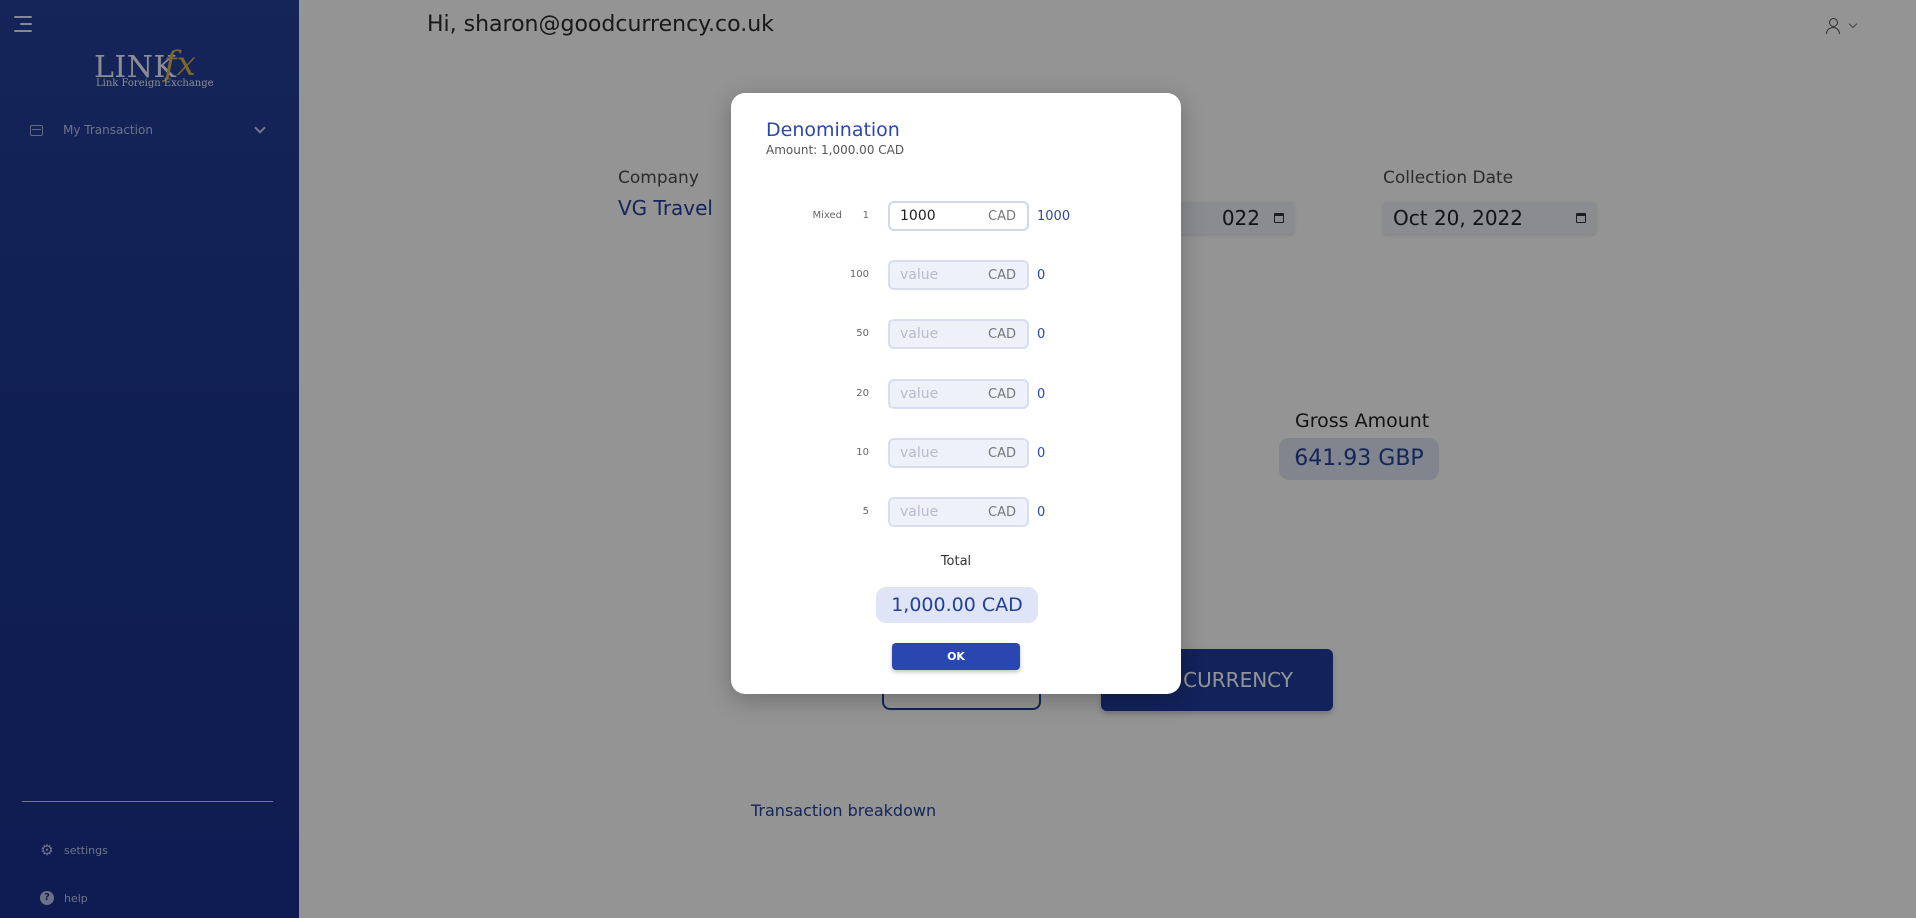  I want to click on denomination-row: 100 CAD 0, so click(956, 275).